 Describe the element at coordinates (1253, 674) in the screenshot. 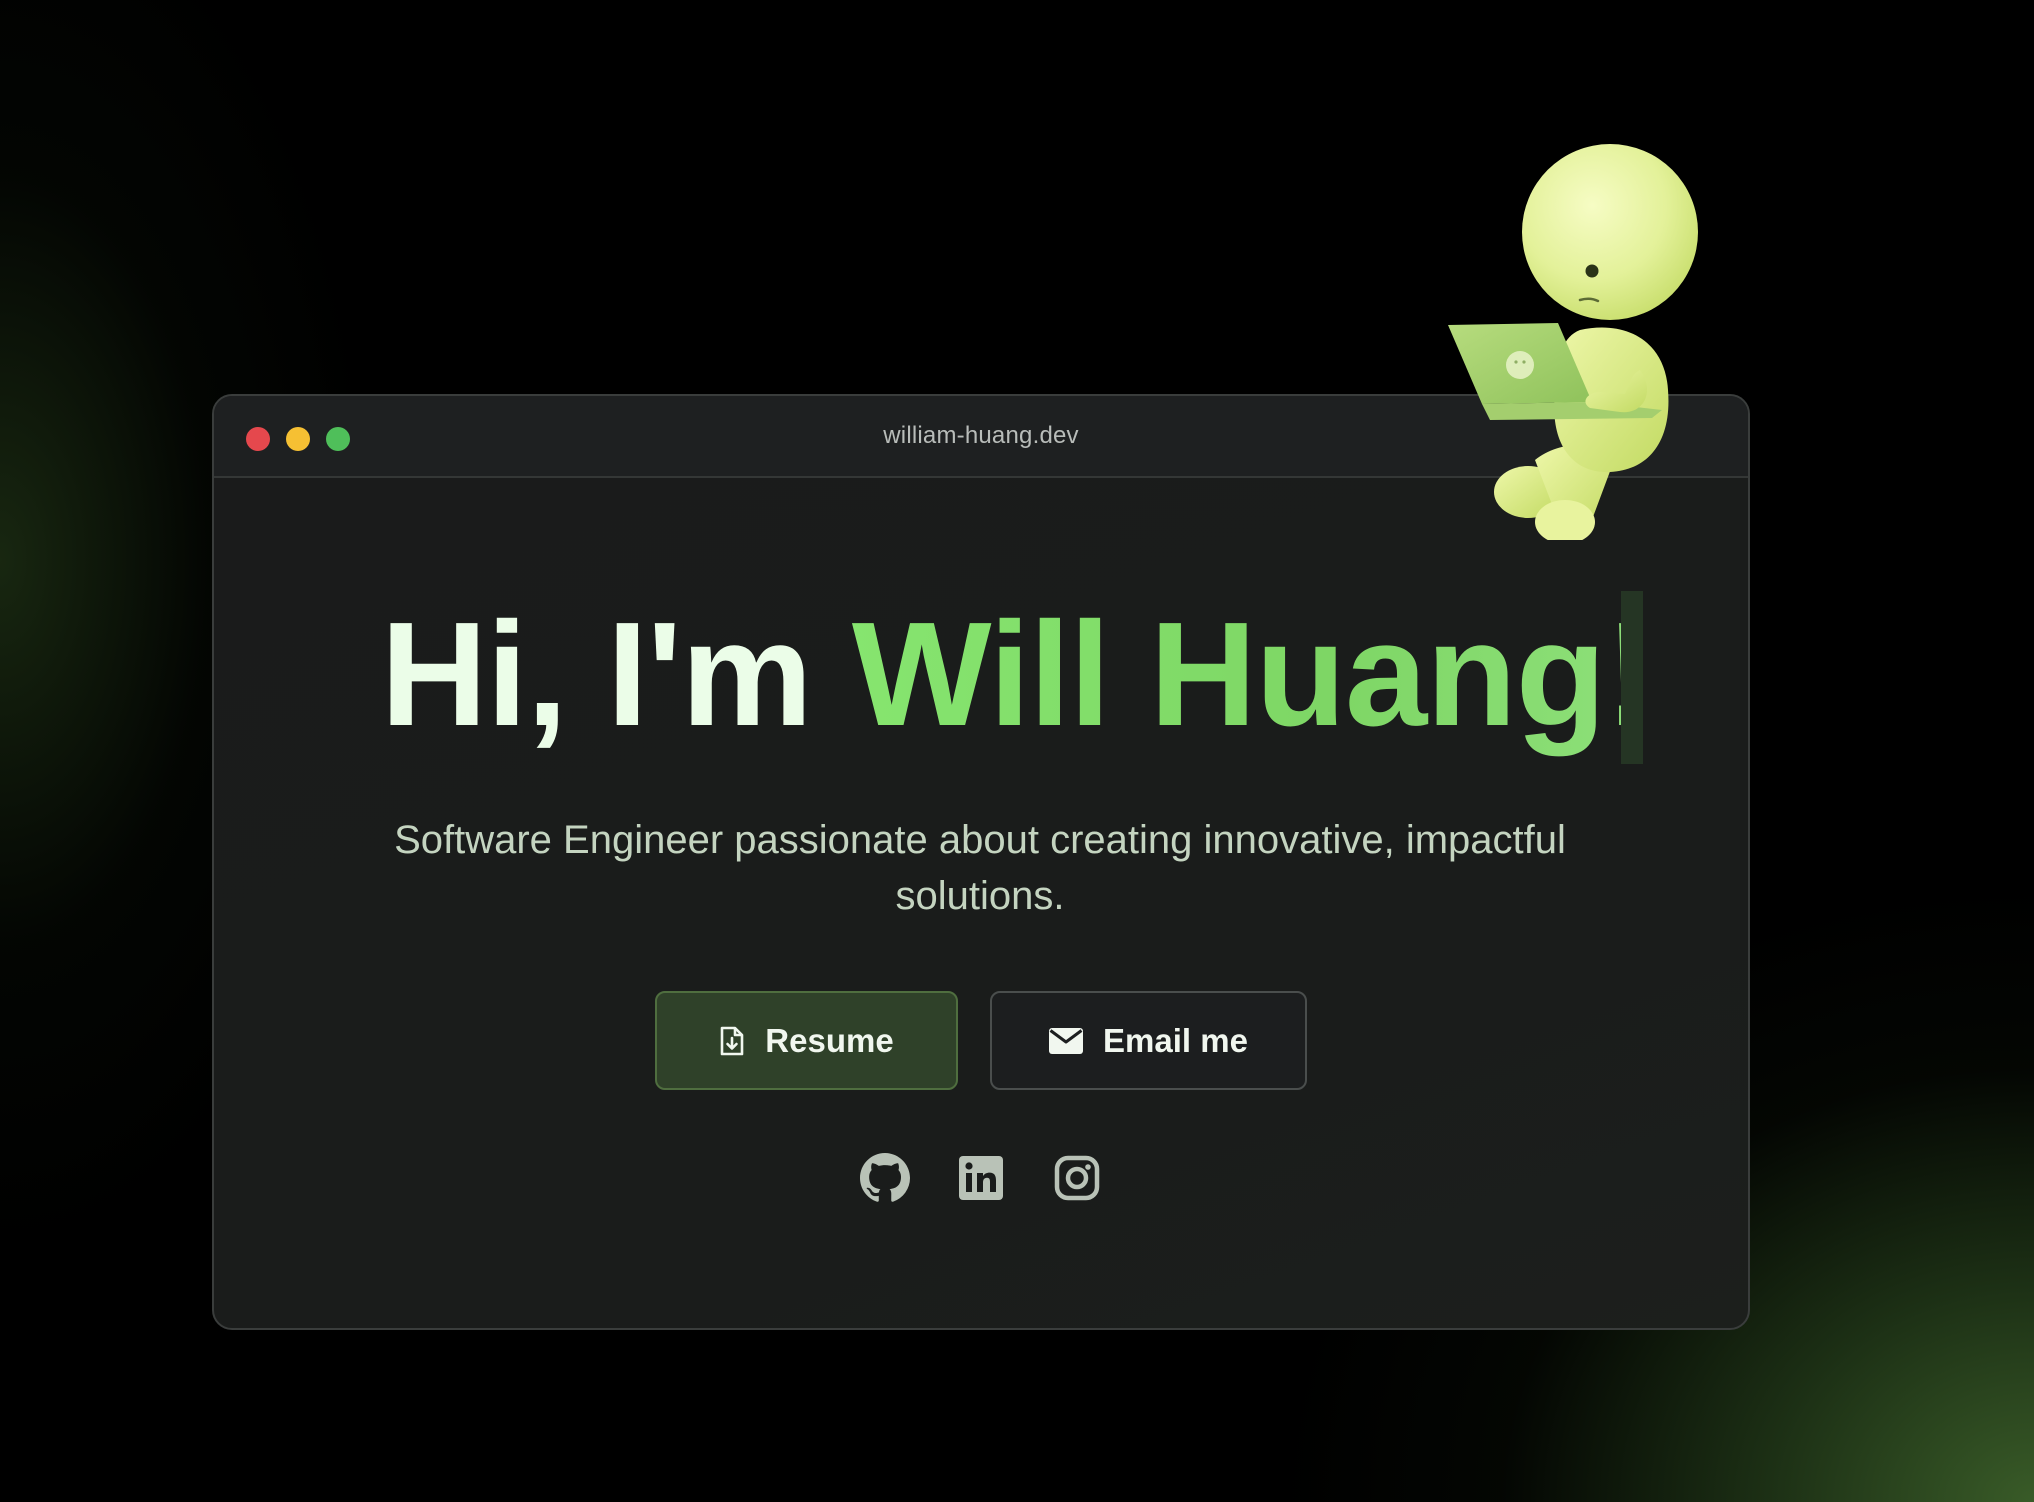

I see `hero-name: Will Huang!` at that location.